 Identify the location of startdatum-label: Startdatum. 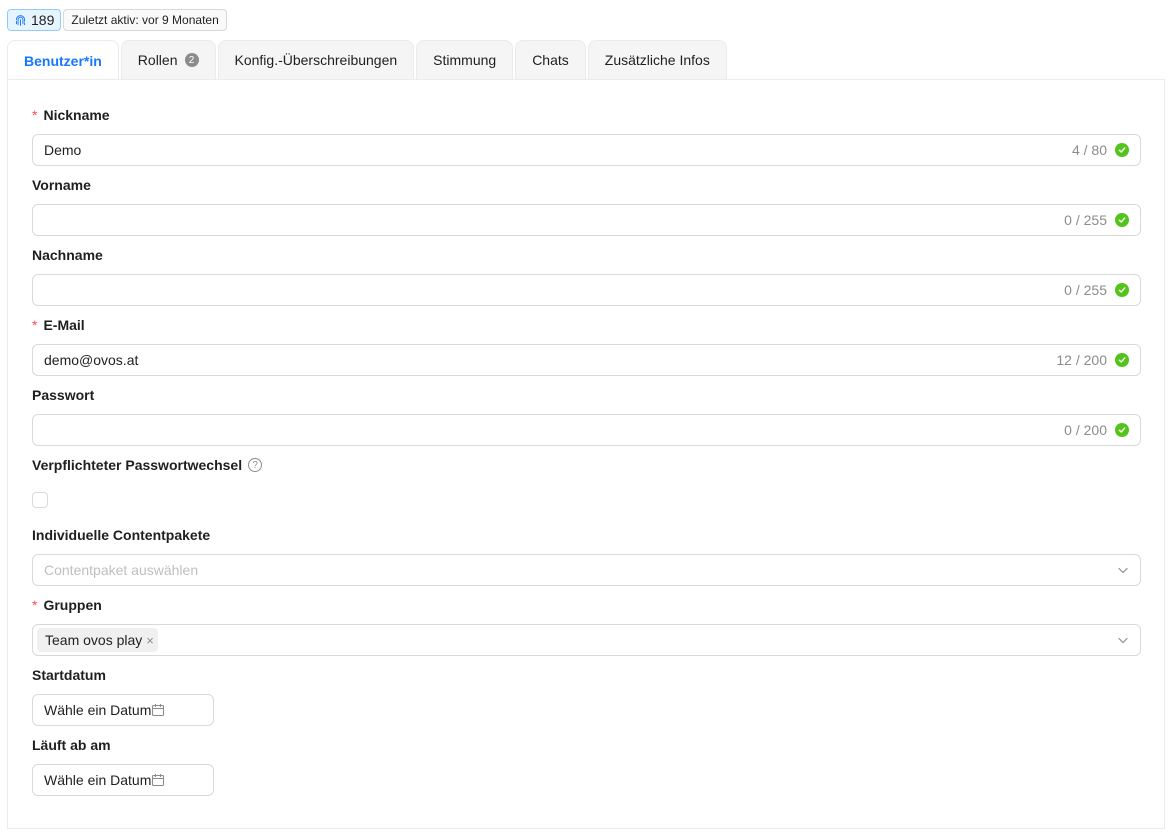
(69, 675).